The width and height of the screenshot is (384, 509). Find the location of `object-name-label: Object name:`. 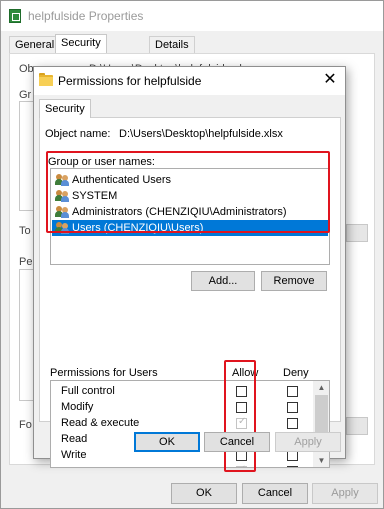

object-name-label: Object name: is located at coordinates (78, 134).